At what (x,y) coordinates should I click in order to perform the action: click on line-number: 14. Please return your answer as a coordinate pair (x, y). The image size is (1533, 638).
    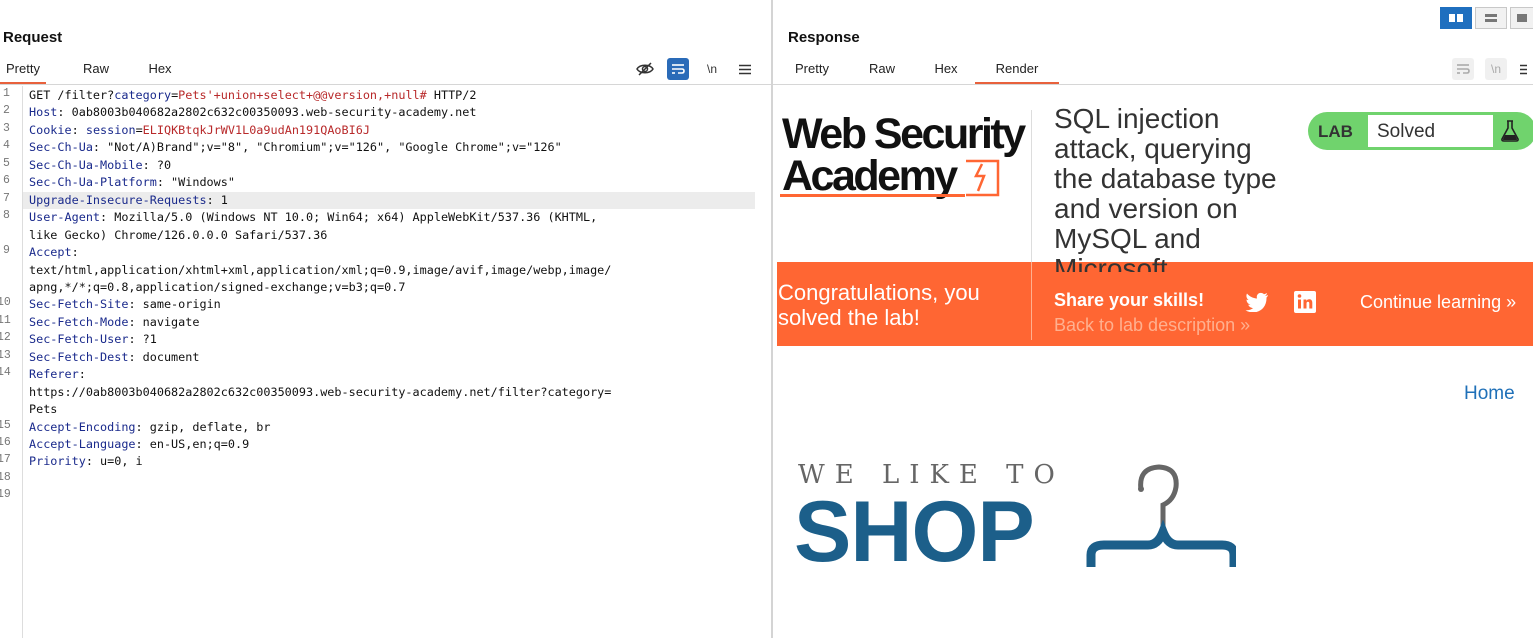
    Looking at the image, I should click on (5, 373).